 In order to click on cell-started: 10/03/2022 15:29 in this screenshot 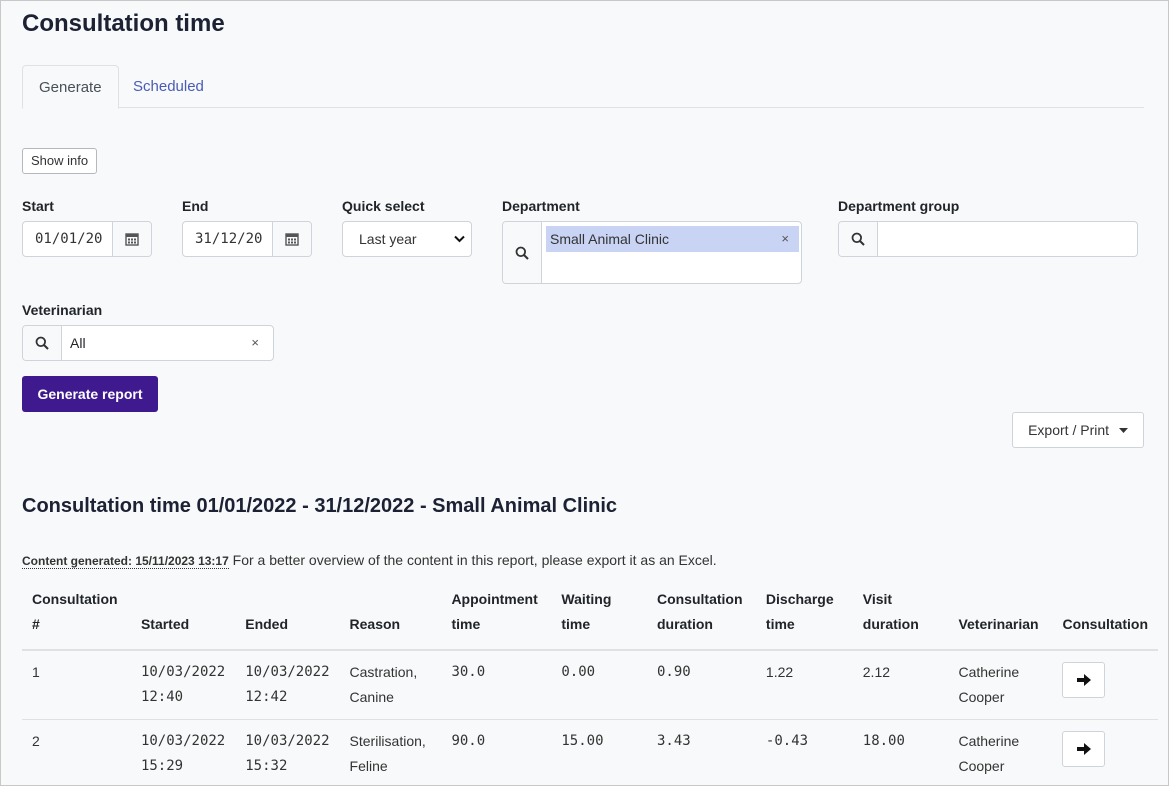, I will do `click(183, 752)`.